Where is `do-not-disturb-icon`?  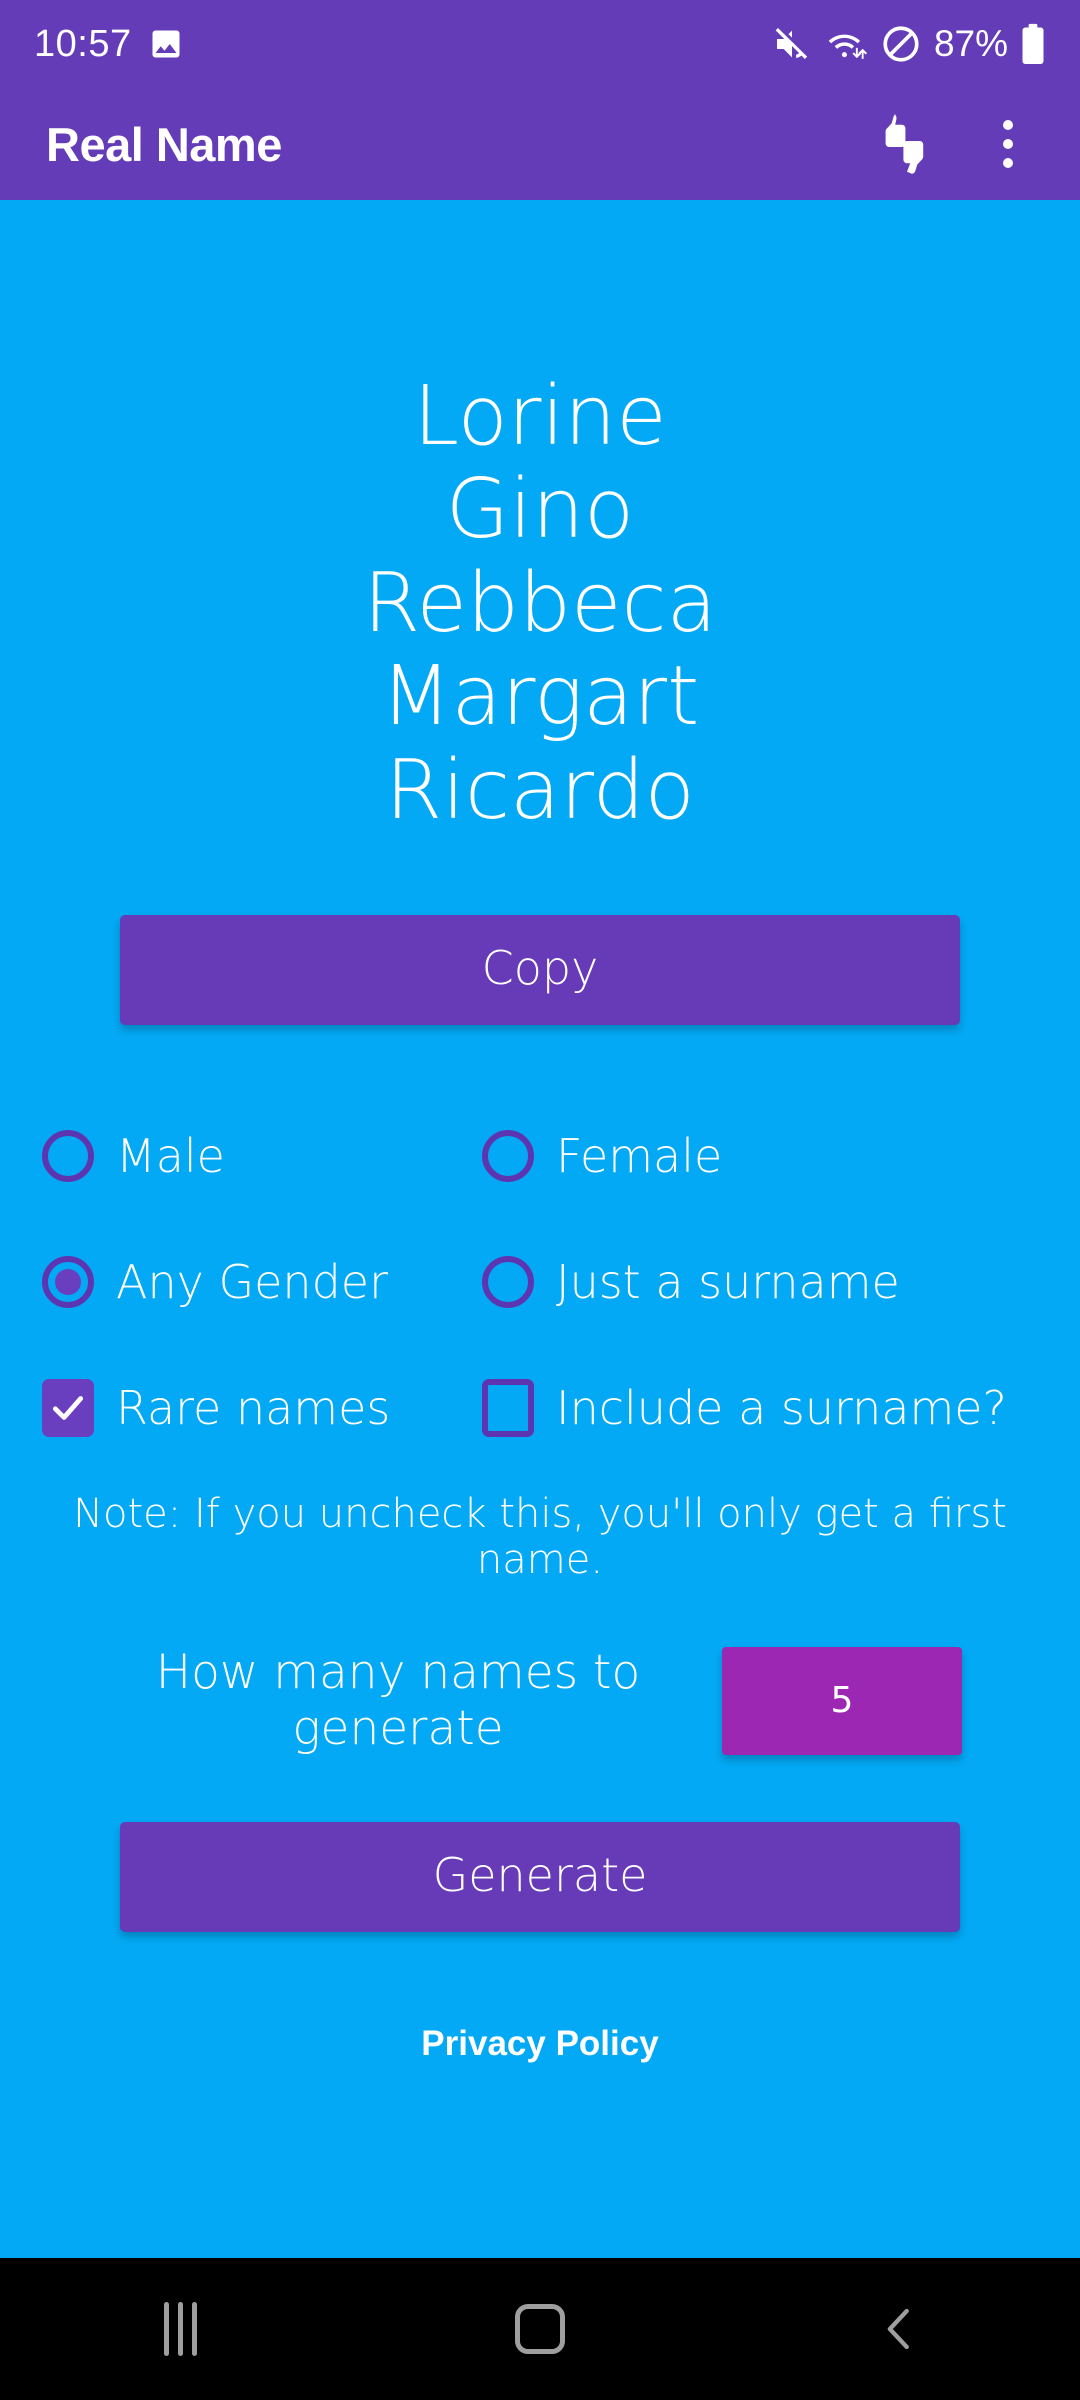
do-not-disturb-icon is located at coordinates (901, 44).